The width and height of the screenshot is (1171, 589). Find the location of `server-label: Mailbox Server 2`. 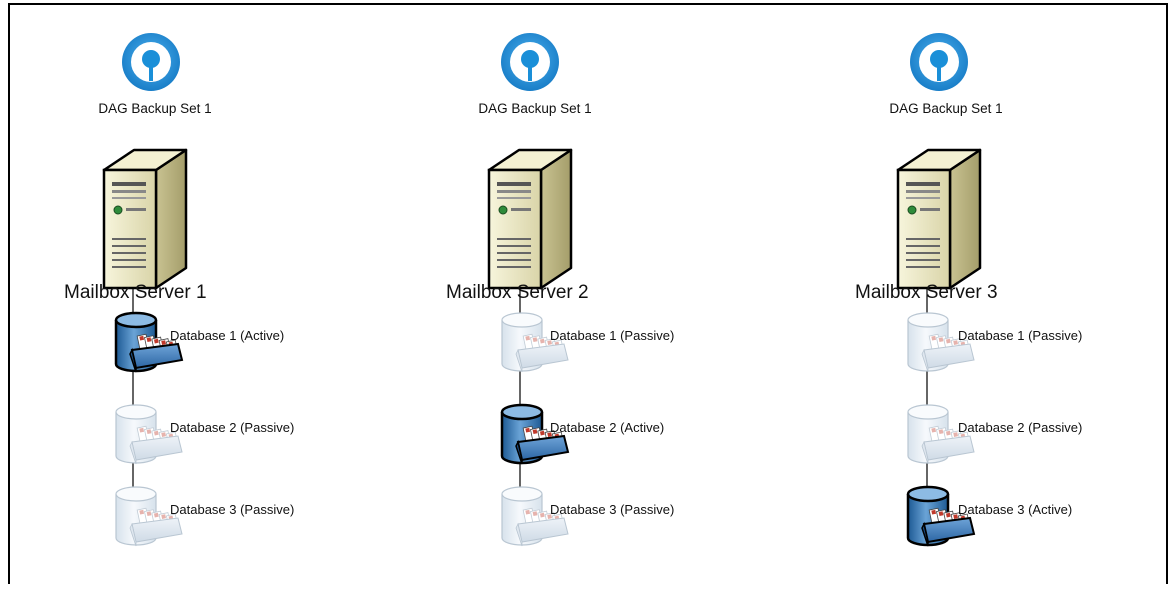

server-label: Mailbox Server 2 is located at coordinates (517, 292).